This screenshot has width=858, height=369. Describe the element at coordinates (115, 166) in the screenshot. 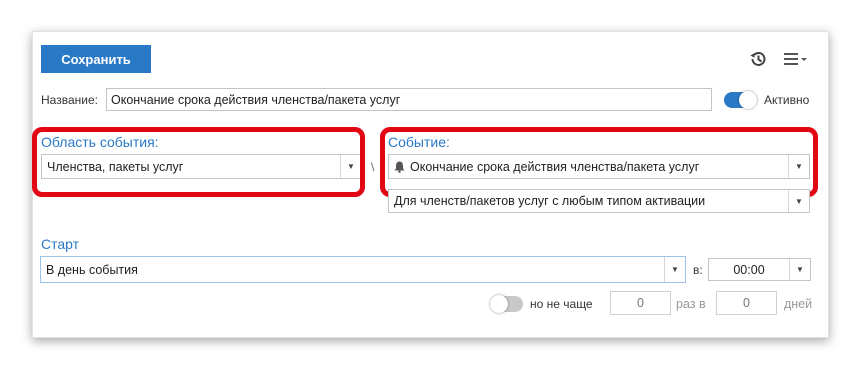

I see `event-scope-value: Членства, пакеты услуг` at that location.